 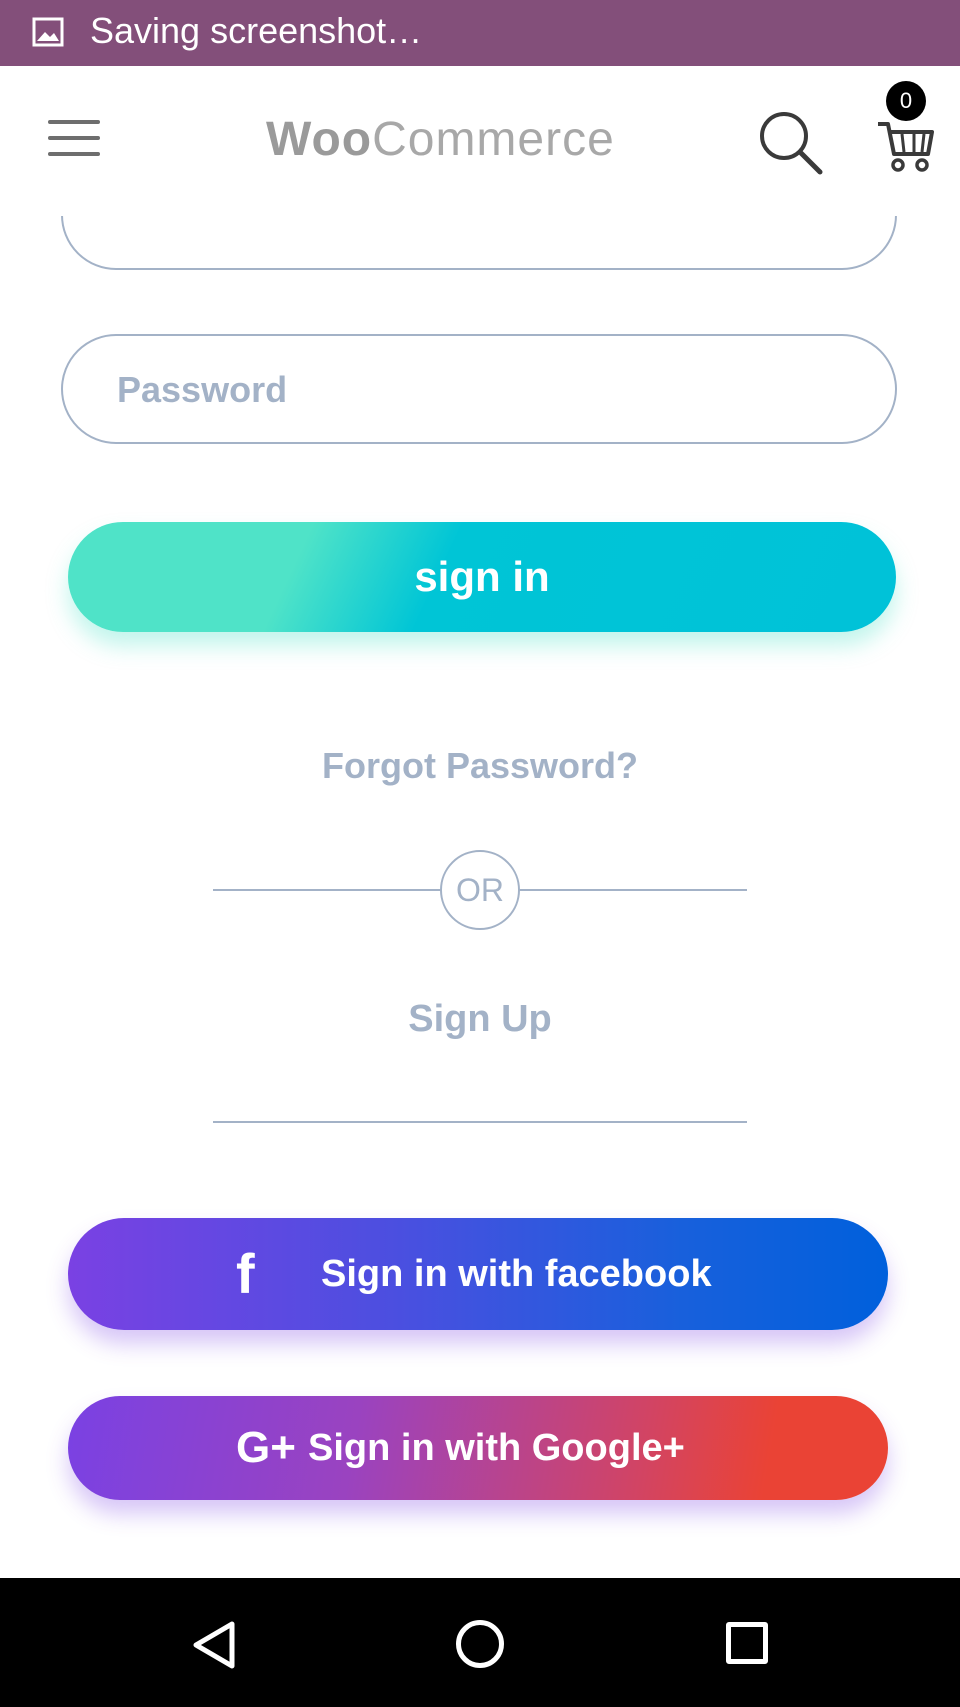 I want to click on google-sign-in-label: Sign in with Google+, so click(x=496, y=1448).